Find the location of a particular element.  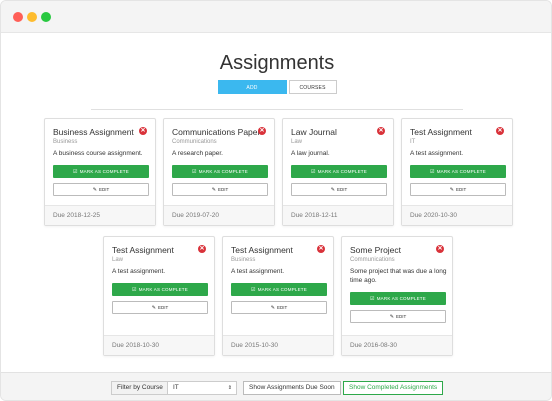

tab-add-assignment: ADD ASSIGNMENT is located at coordinates (252, 92).